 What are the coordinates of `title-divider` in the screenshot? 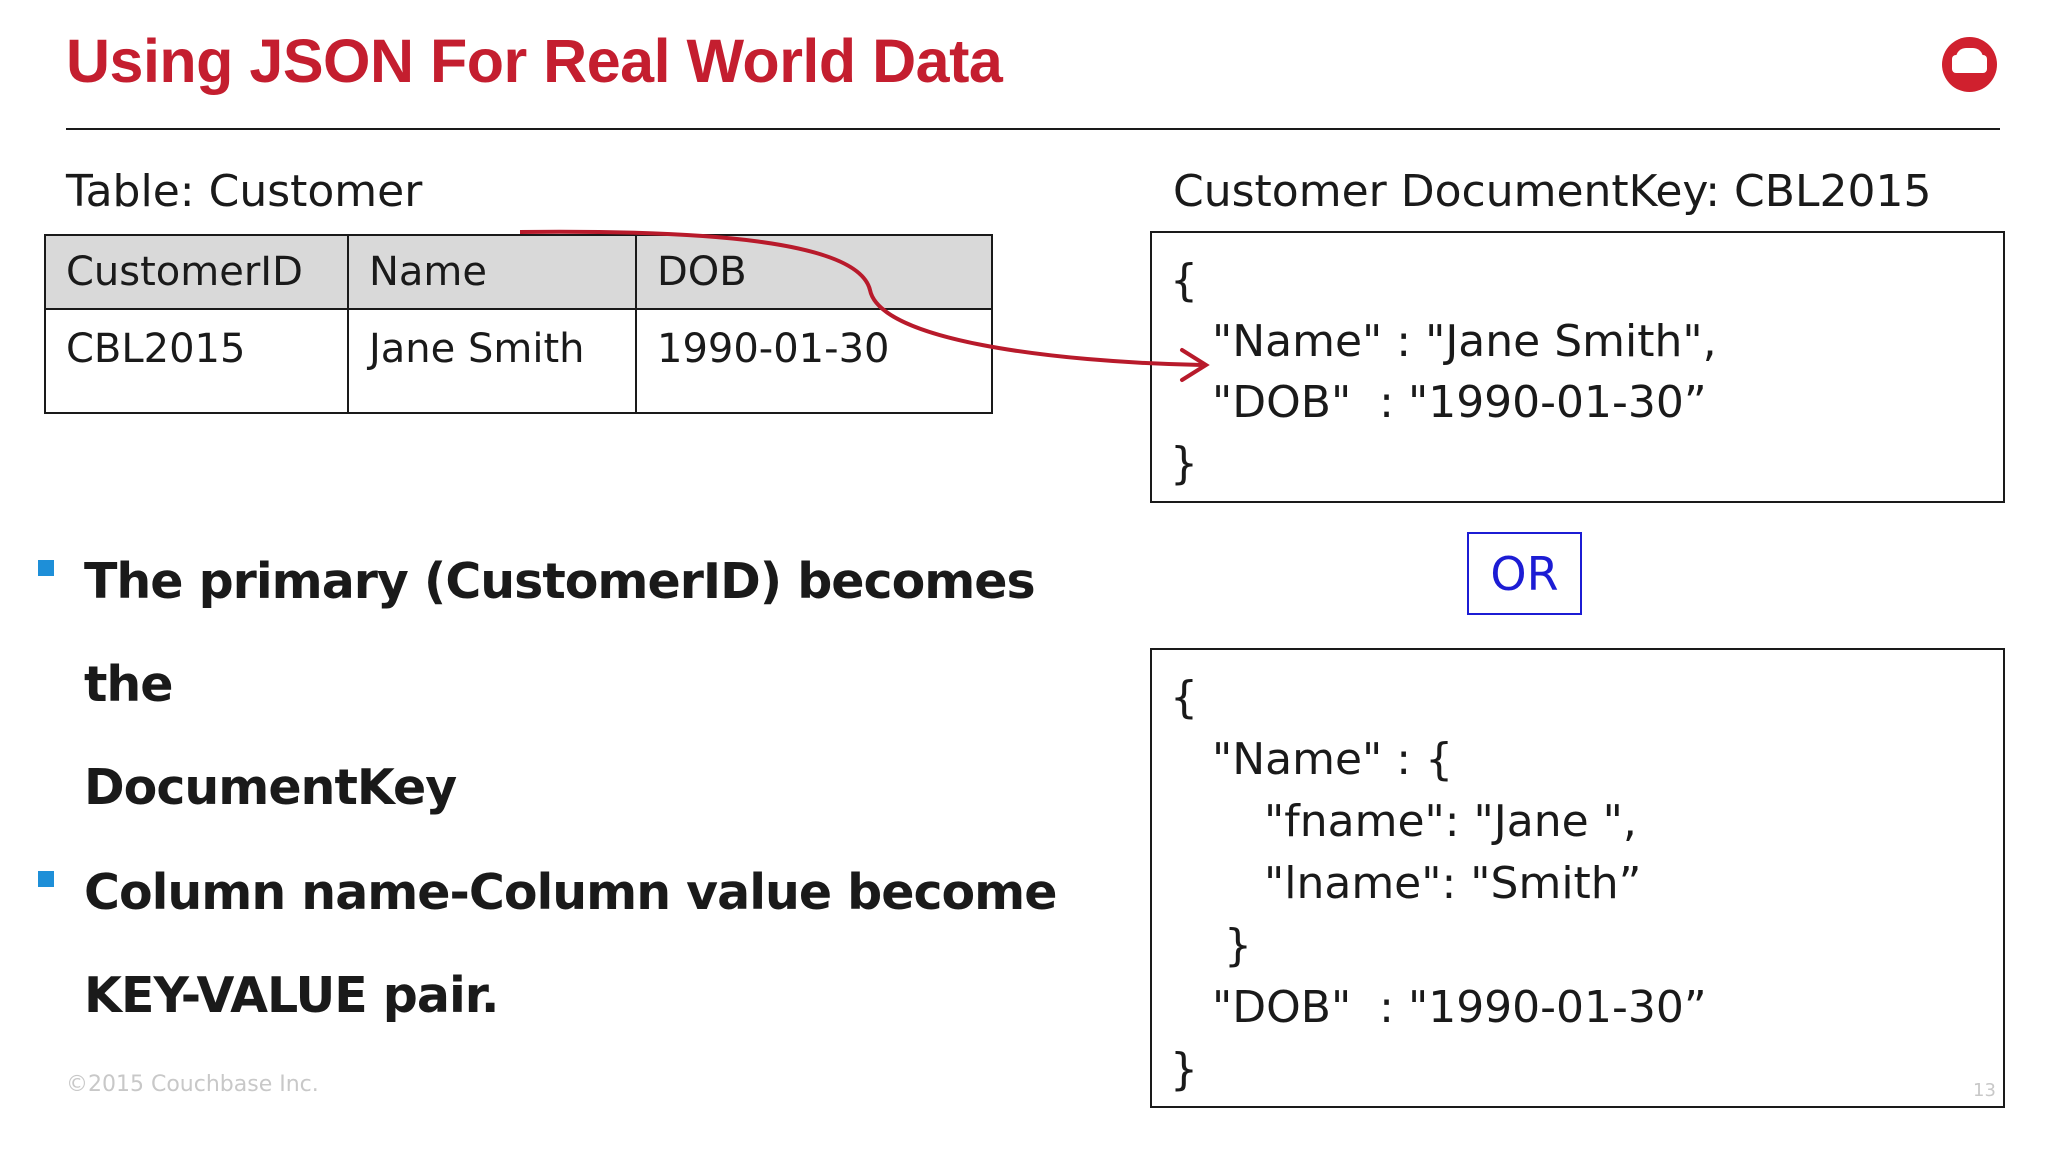 It's located at (1033, 129).